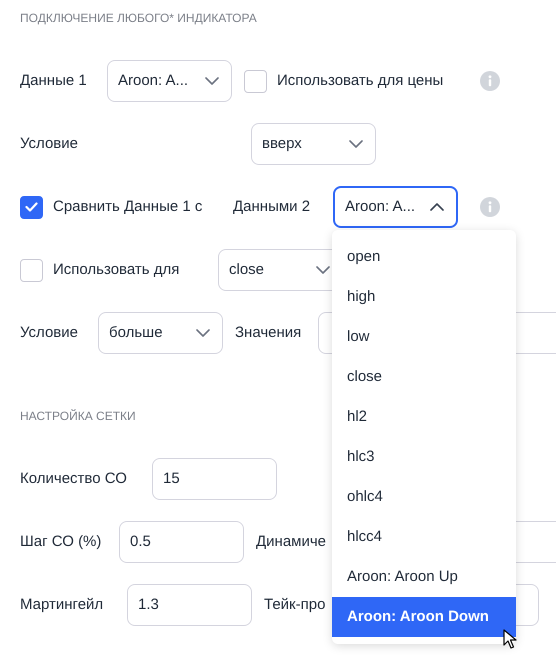  What do you see at coordinates (424, 537) in the screenshot?
I see `dropdown-option: hlcc4` at bounding box center [424, 537].